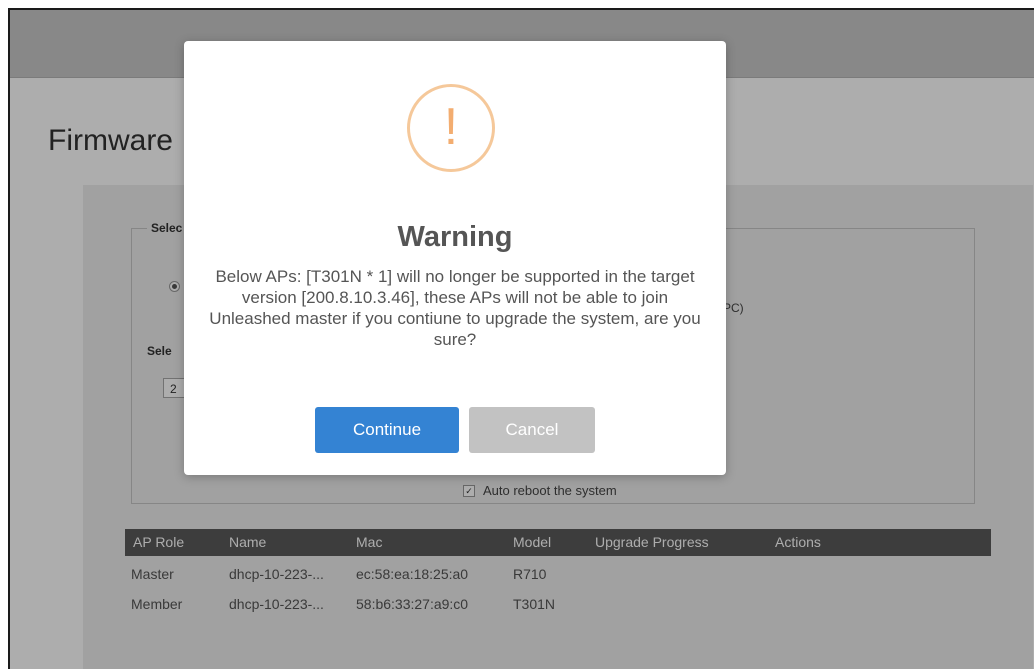 Image resolution: width=1034 pixels, height=669 pixels. What do you see at coordinates (532, 430) in the screenshot?
I see `cancel-button: Cancel` at bounding box center [532, 430].